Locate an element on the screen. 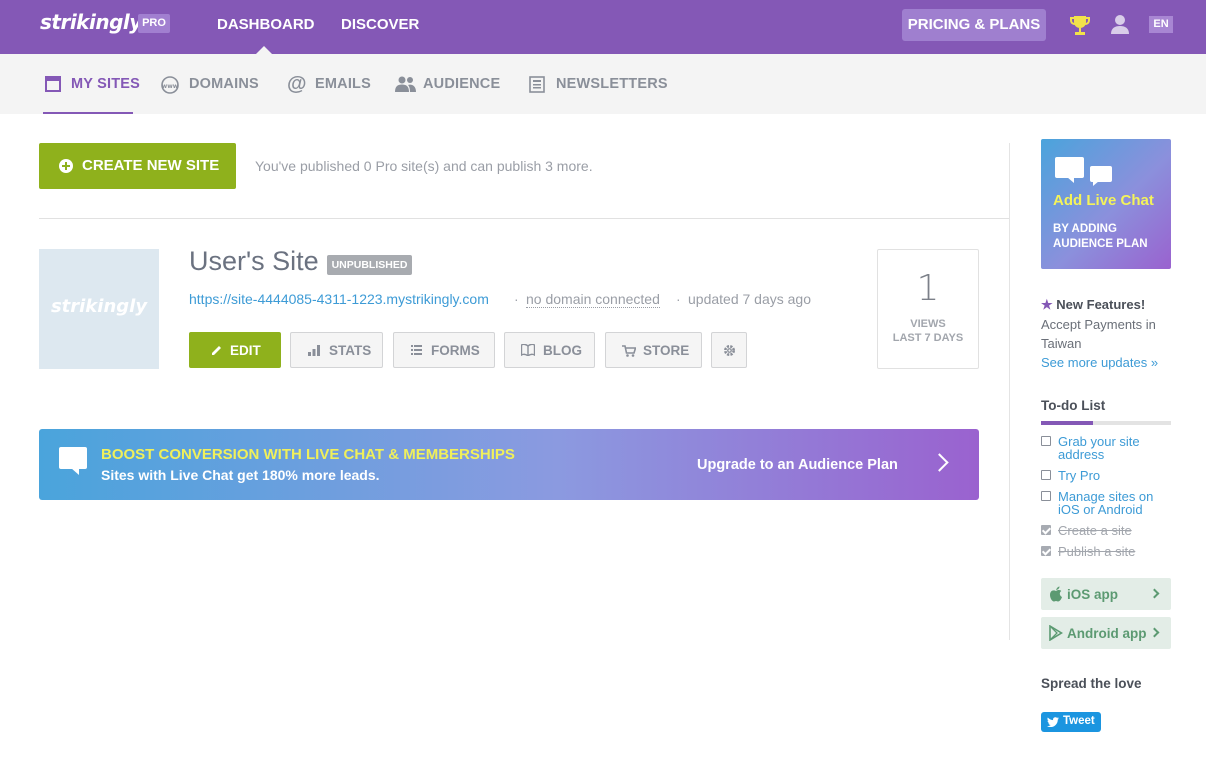 This screenshot has height=762, width=1206. see-more-updates-link: See more updates » is located at coordinates (1099, 362).